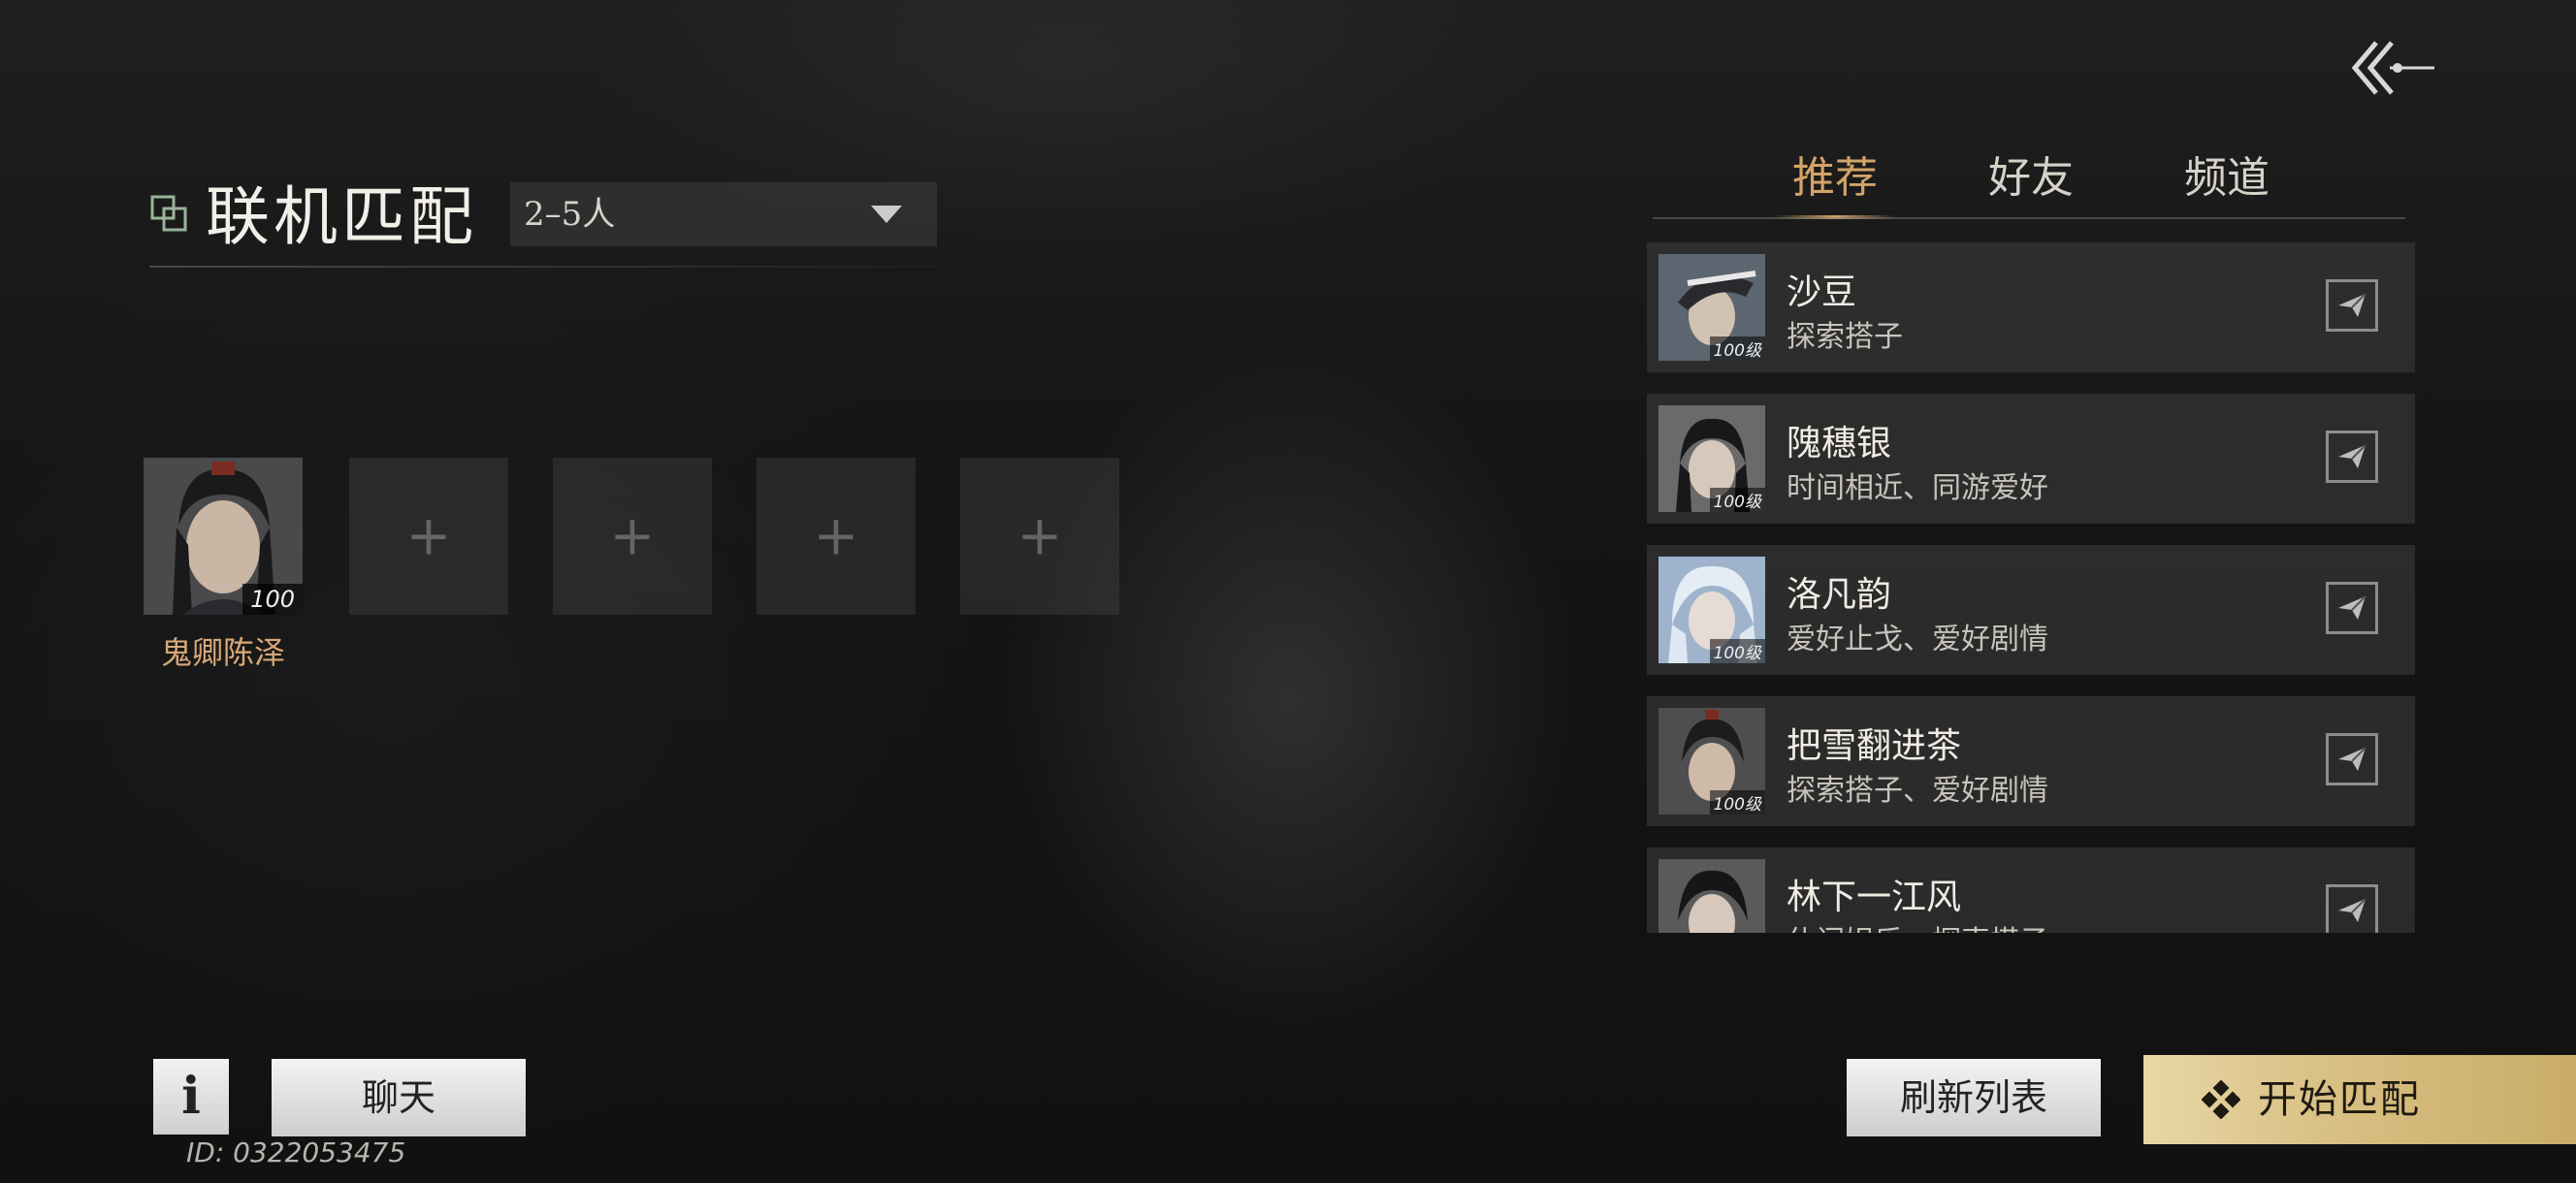  Describe the element at coordinates (1839, 444) in the screenshot. I see `player-name: 隗穗银` at that location.